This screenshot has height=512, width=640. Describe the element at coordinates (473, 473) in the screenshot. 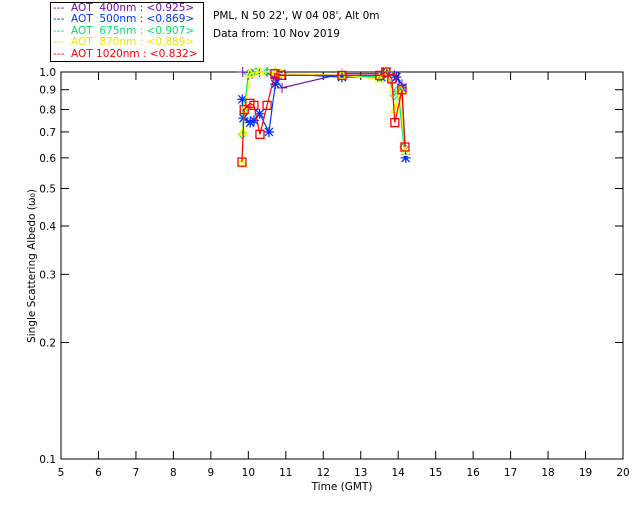

I see `x-tick-label: 16` at that location.